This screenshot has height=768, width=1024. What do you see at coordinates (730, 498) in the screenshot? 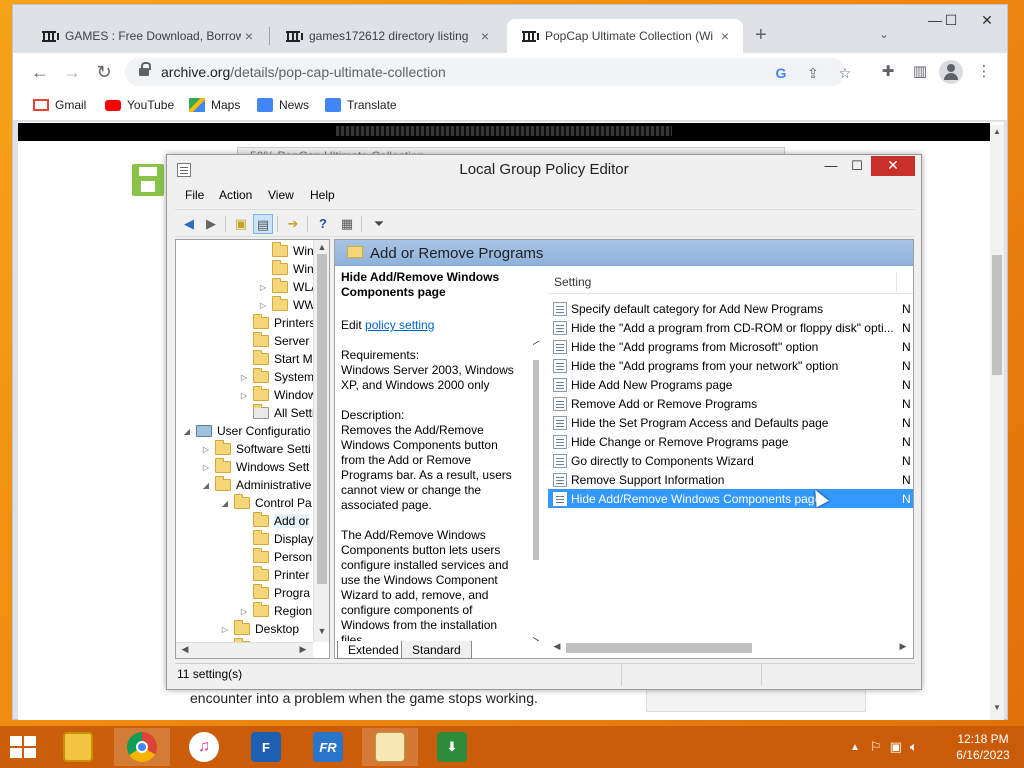
I see `setting-row: Hide Add/Remove Windows Components page N` at bounding box center [730, 498].